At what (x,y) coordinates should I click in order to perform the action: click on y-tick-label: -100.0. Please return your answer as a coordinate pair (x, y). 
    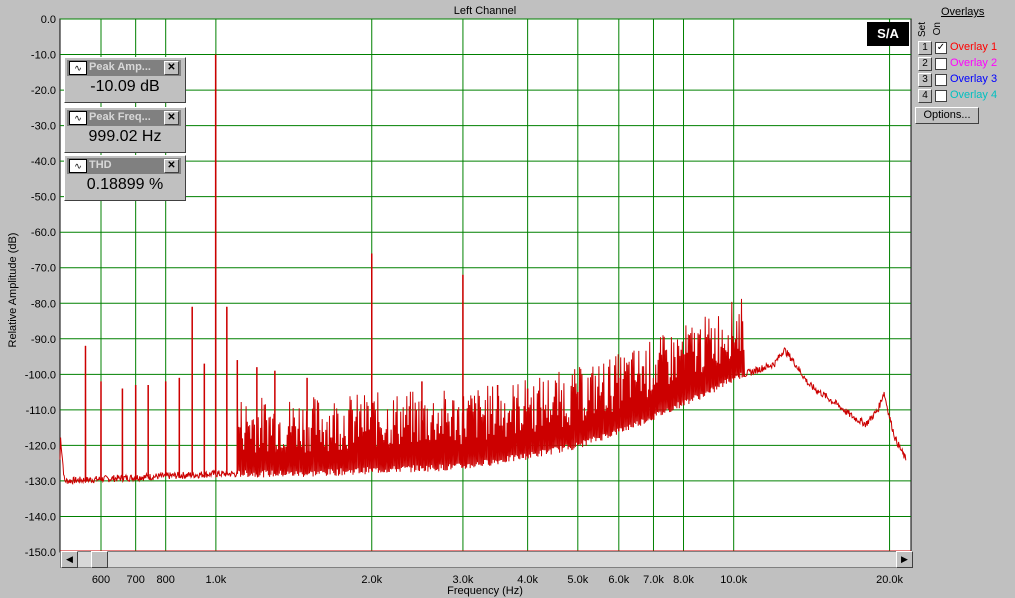
    Looking at the image, I should click on (40, 375).